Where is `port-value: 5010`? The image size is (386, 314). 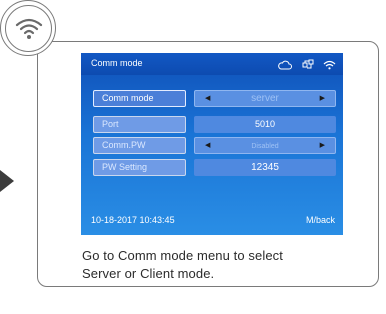 port-value: 5010 is located at coordinates (265, 124).